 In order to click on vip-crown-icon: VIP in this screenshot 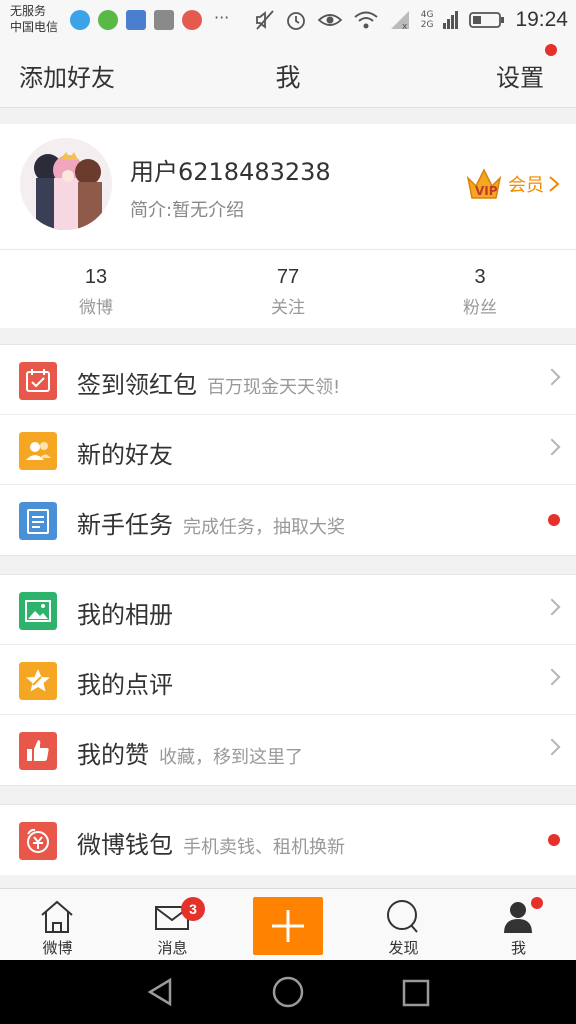, I will do `click(484, 183)`.